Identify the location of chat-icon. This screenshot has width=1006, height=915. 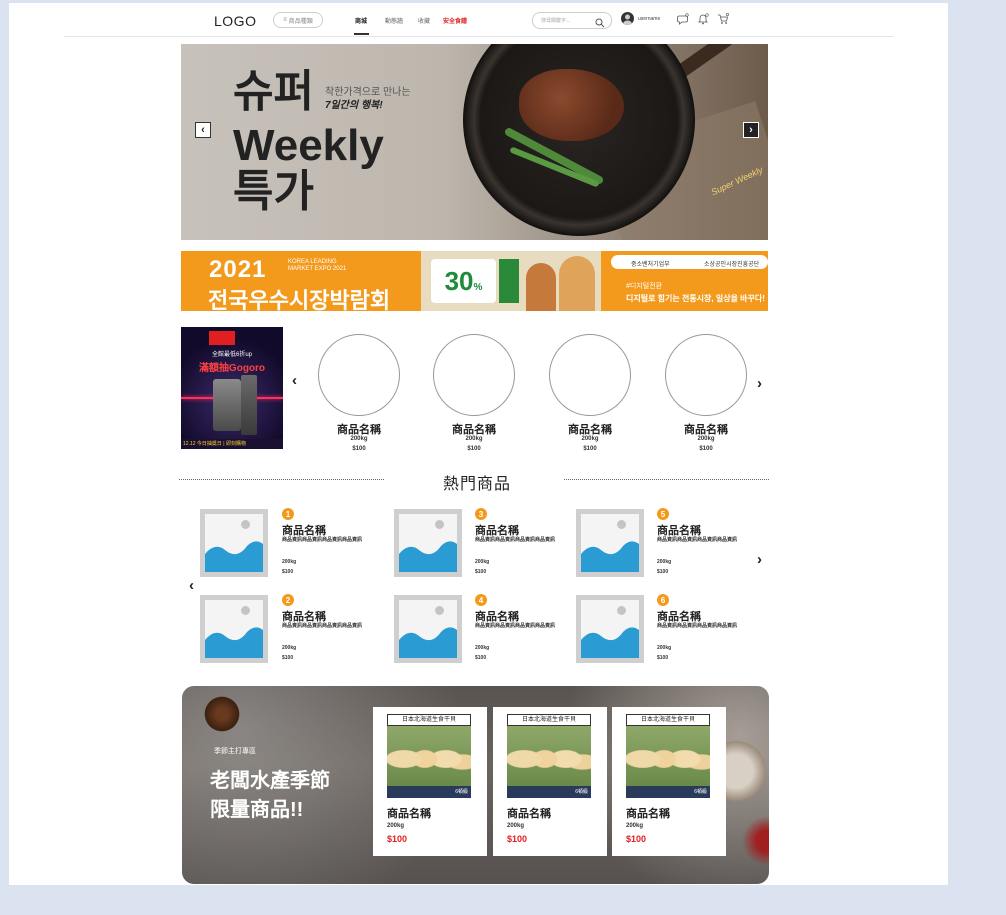
(683, 21).